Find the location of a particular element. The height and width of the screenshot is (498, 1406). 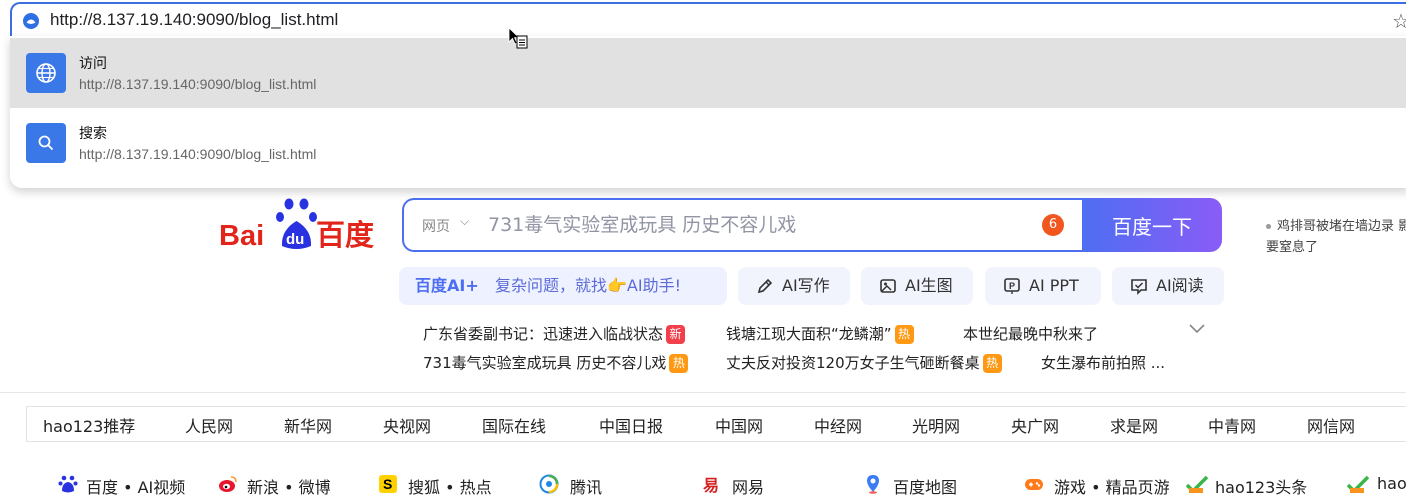

bullet-icon is located at coordinates (1268, 226).